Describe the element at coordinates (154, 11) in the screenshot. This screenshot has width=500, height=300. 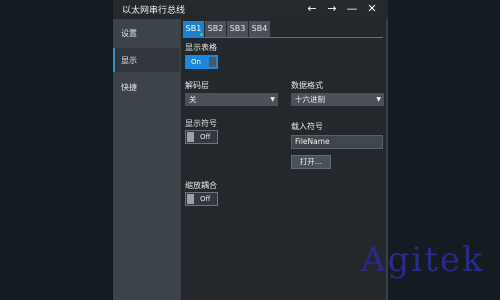
I see `window-title: 以太网串行总线` at that location.